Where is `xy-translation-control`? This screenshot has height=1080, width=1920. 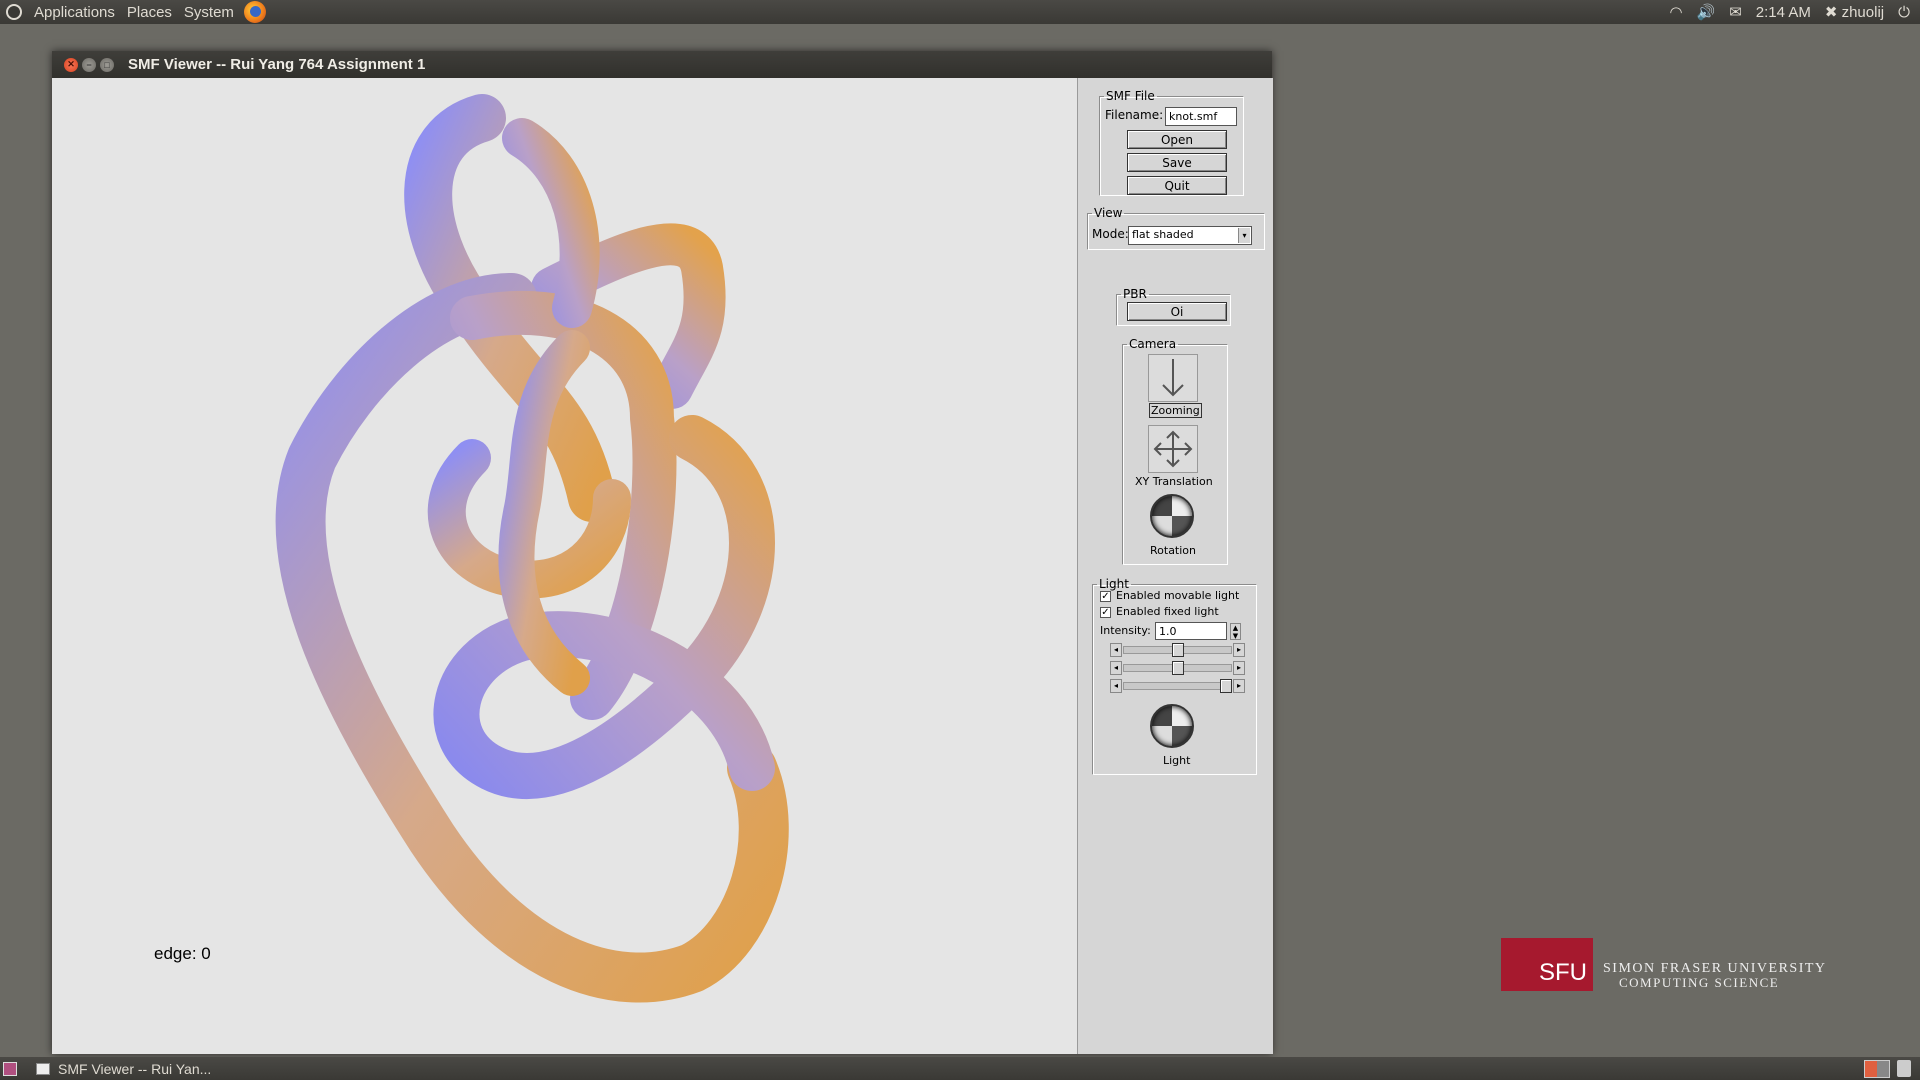 xy-translation-control is located at coordinates (1173, 449).